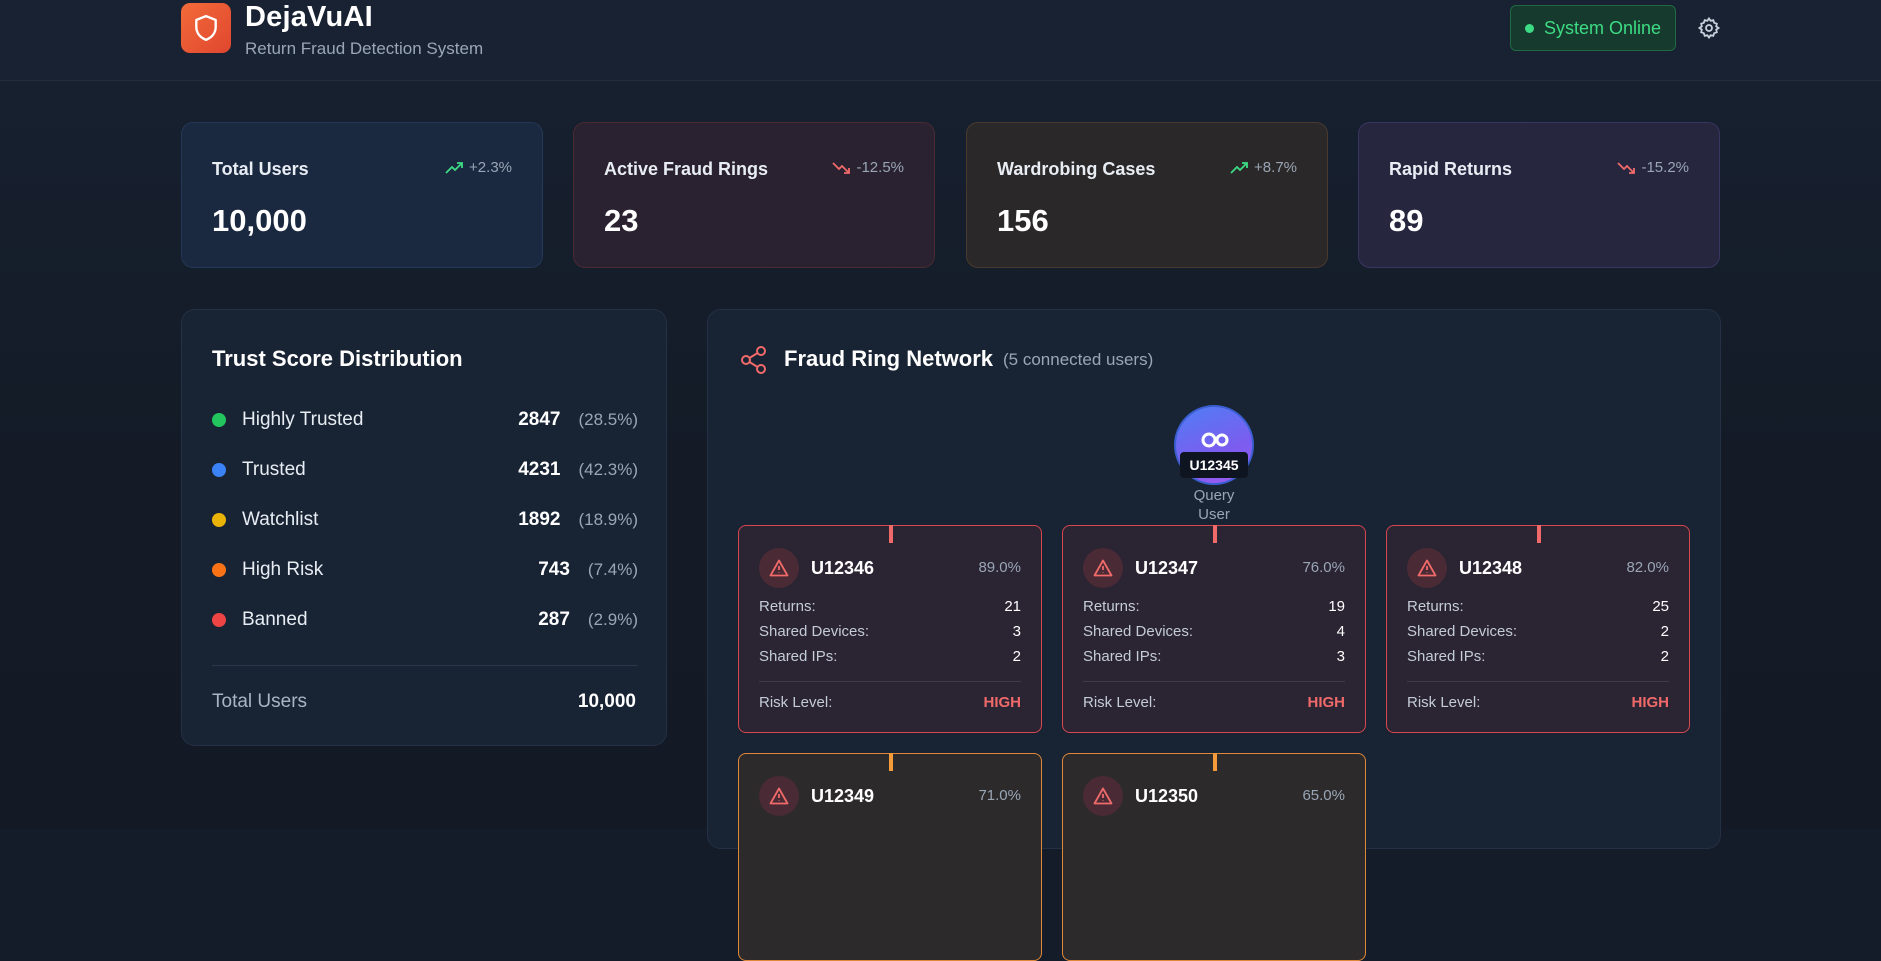 The height and width of the screenshot is (961, 1881). Describe the element at coordinates (1076, 169) in the screenshot. I see `stat-label: Wardrobing Cases` at that location.